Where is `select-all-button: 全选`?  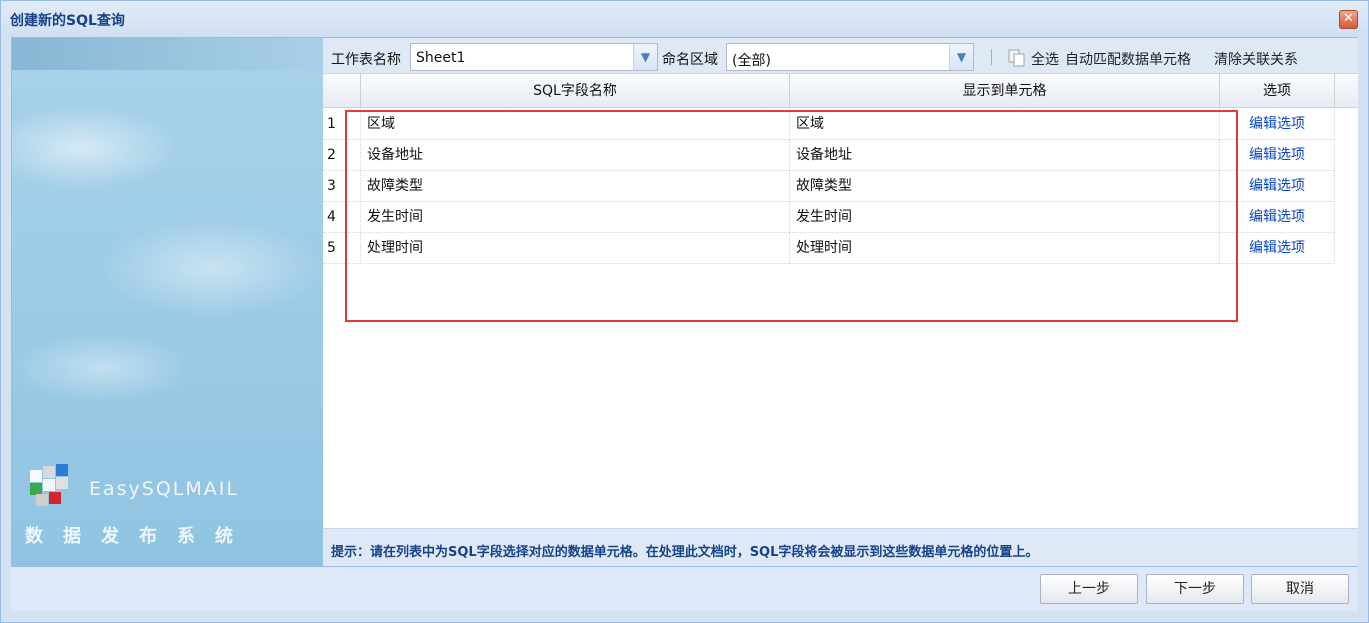 select-all-button: 全选 is located at coordinates (1045, 59).